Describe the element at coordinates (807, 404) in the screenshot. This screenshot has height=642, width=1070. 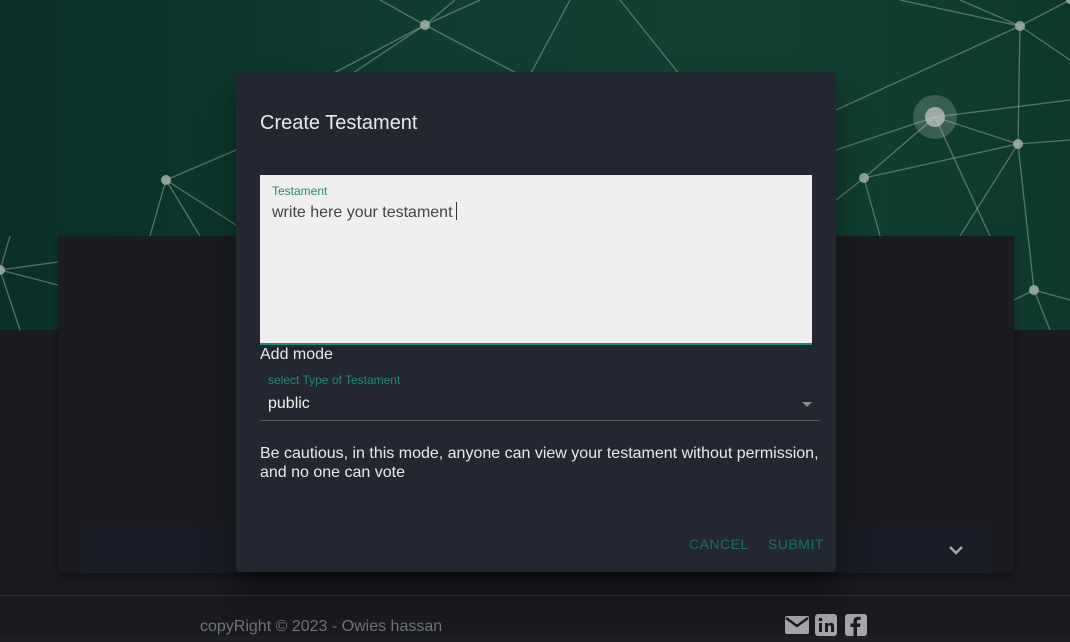
I see `dropdown-arrow-icon` at that location.